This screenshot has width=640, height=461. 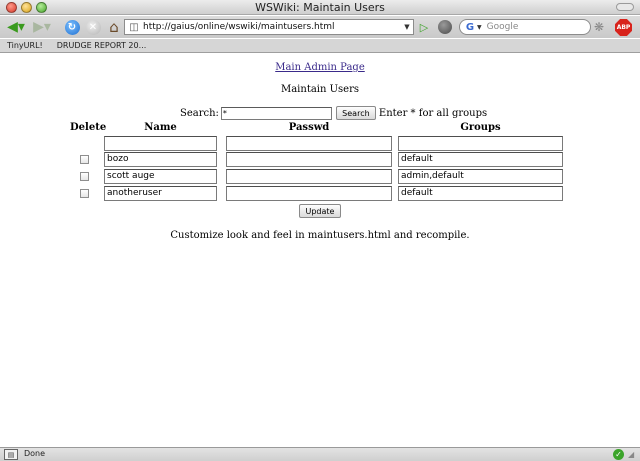 What do you see at coordinates (199, 113) in the screenshot?
I see `search-label: Search:` at bounding box center [199, 113].